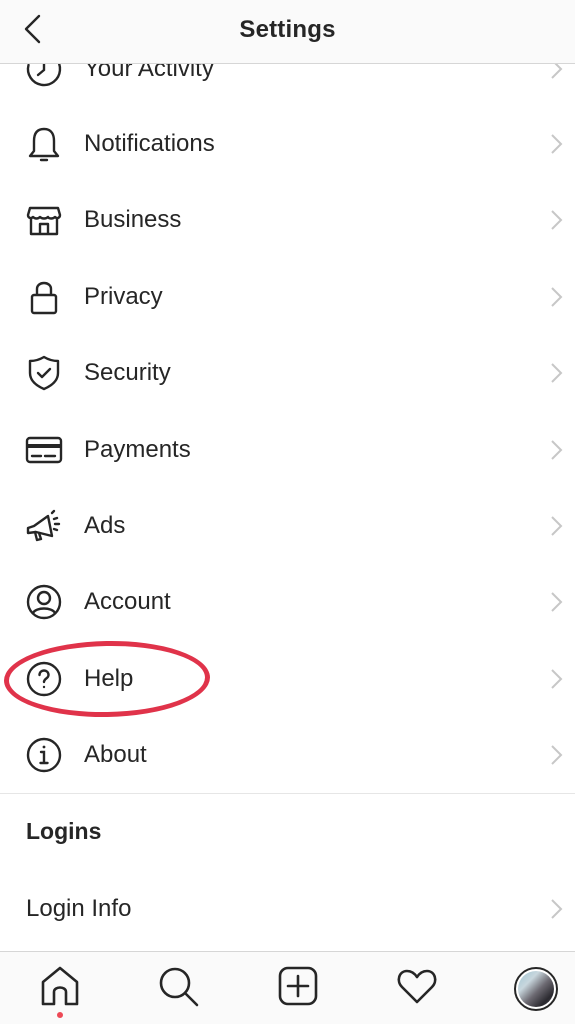 This screenshot has height=1024, width=575. What do you see at coordinates (44, 755) in the screenshot?
I see `info-circle-icon` at bounding box center [44, 755].